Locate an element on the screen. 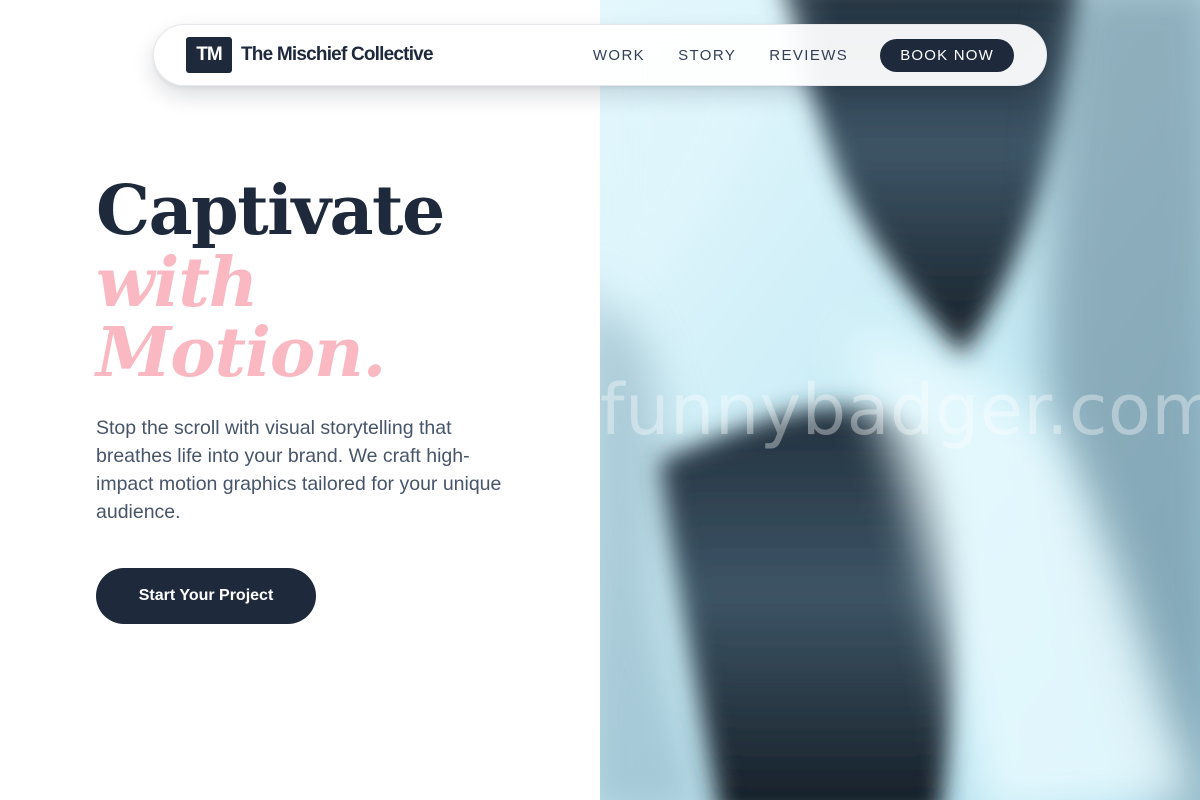 The height and width of the screenshot is (800, 1200). brand-name: The Mischief Collective is located at coordinates (337, 54).